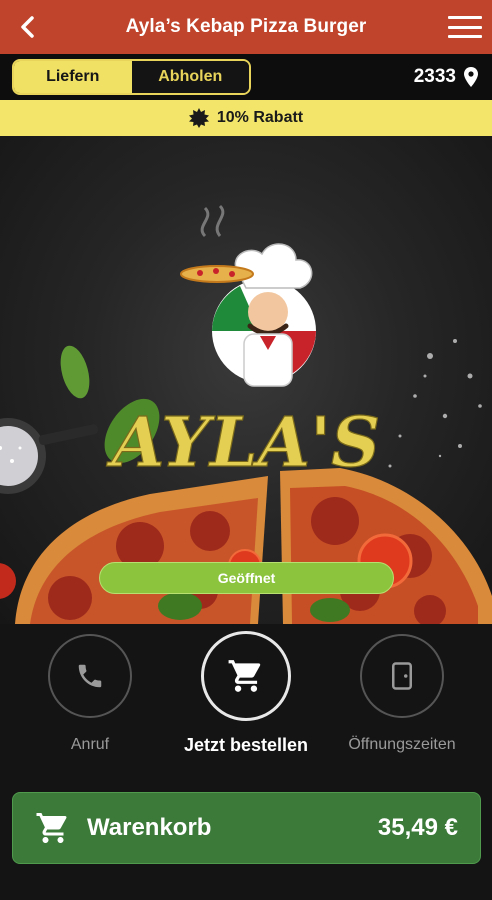 Image resolution: width=492 pixels, height=900 pixels. Describe the element at coordinates (90, 744) in the screenshot. I see `call-label: Anruf` at that location.